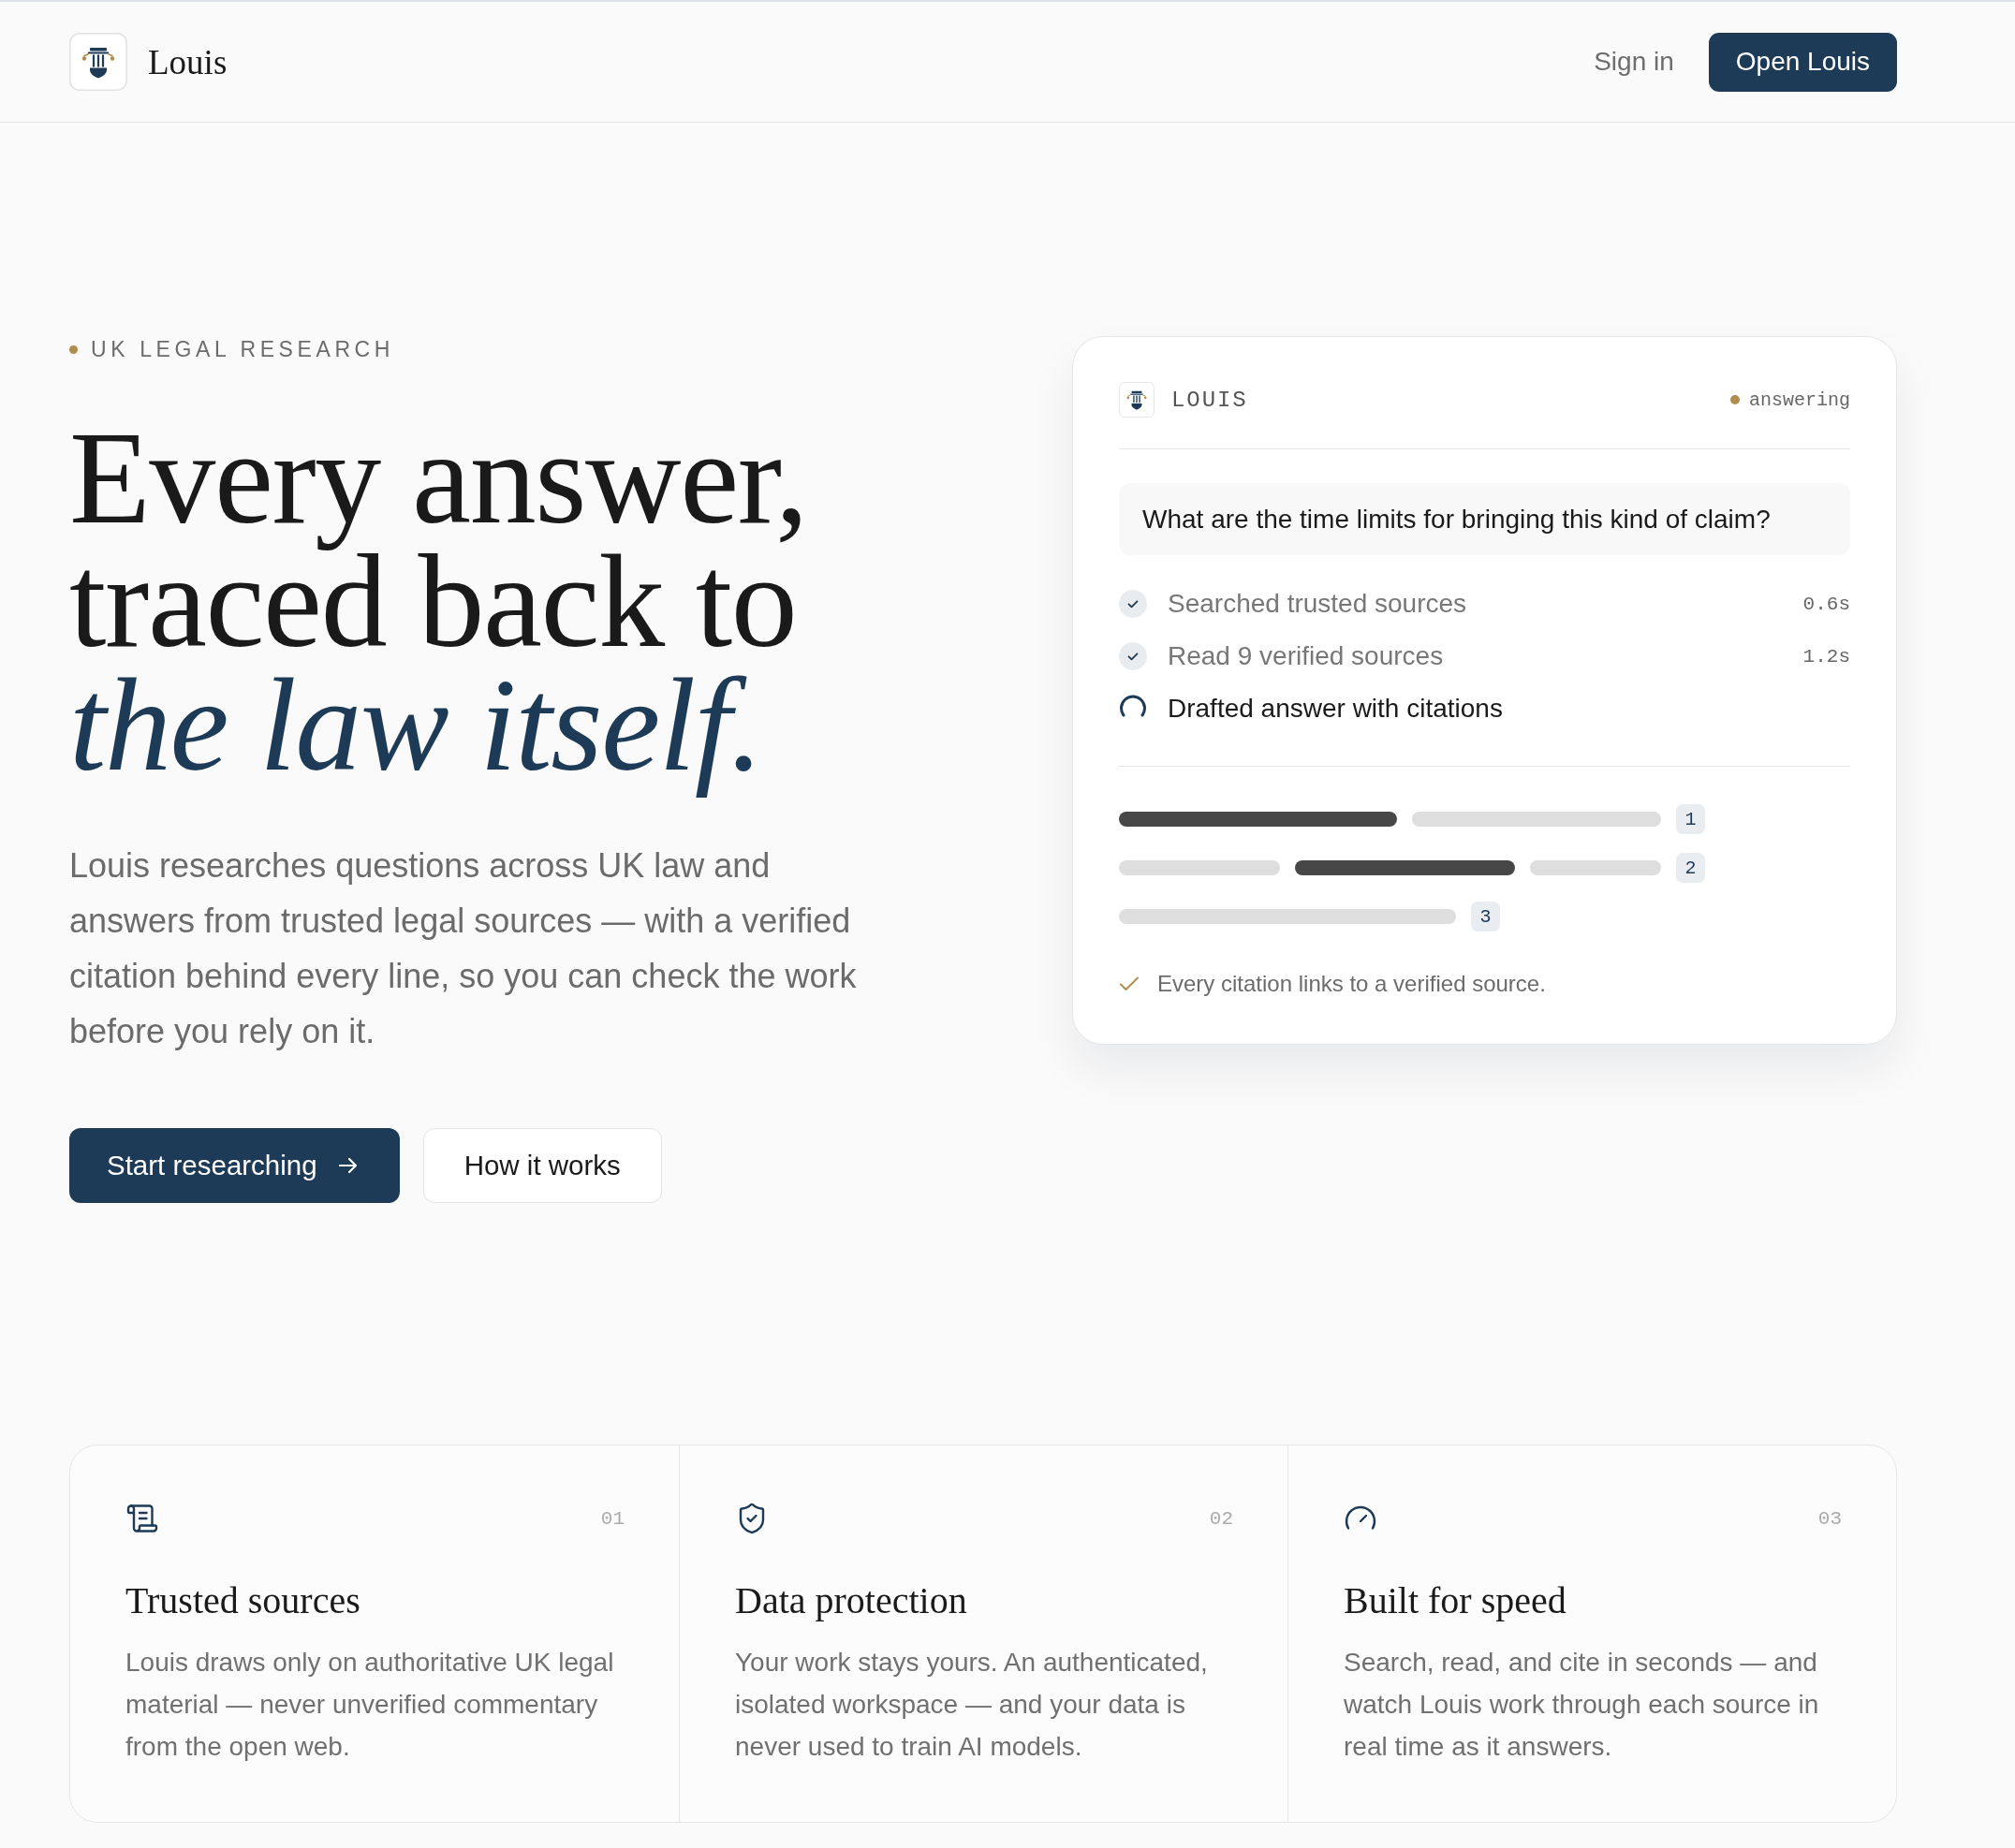  Describe the element at coordinates (972, 1705) in the screenshot. I see `feature-description: Your work stays yours. An authenticated, isolated workspace — and your data is never used to train AI models.` at that location.